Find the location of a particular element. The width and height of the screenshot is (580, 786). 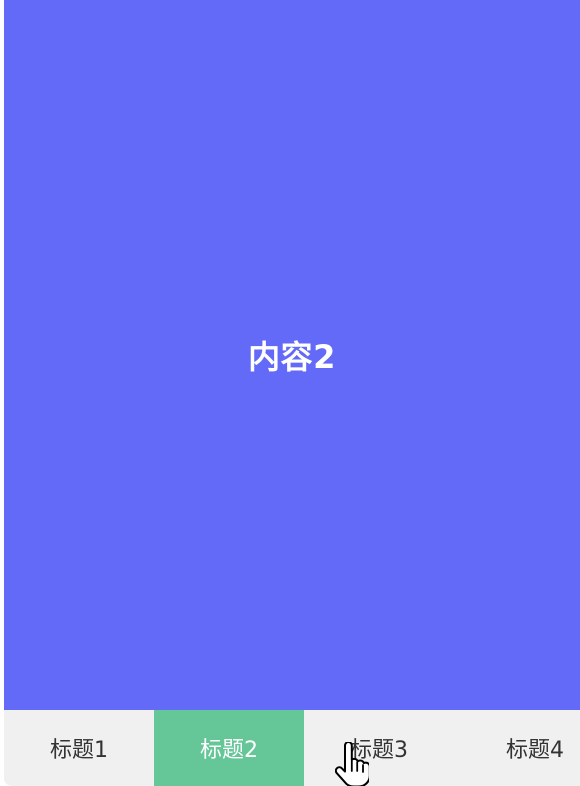

bottom-tab-bar: 标题1 标题2 标题3 标题4 is located at coordinates (292, 748).